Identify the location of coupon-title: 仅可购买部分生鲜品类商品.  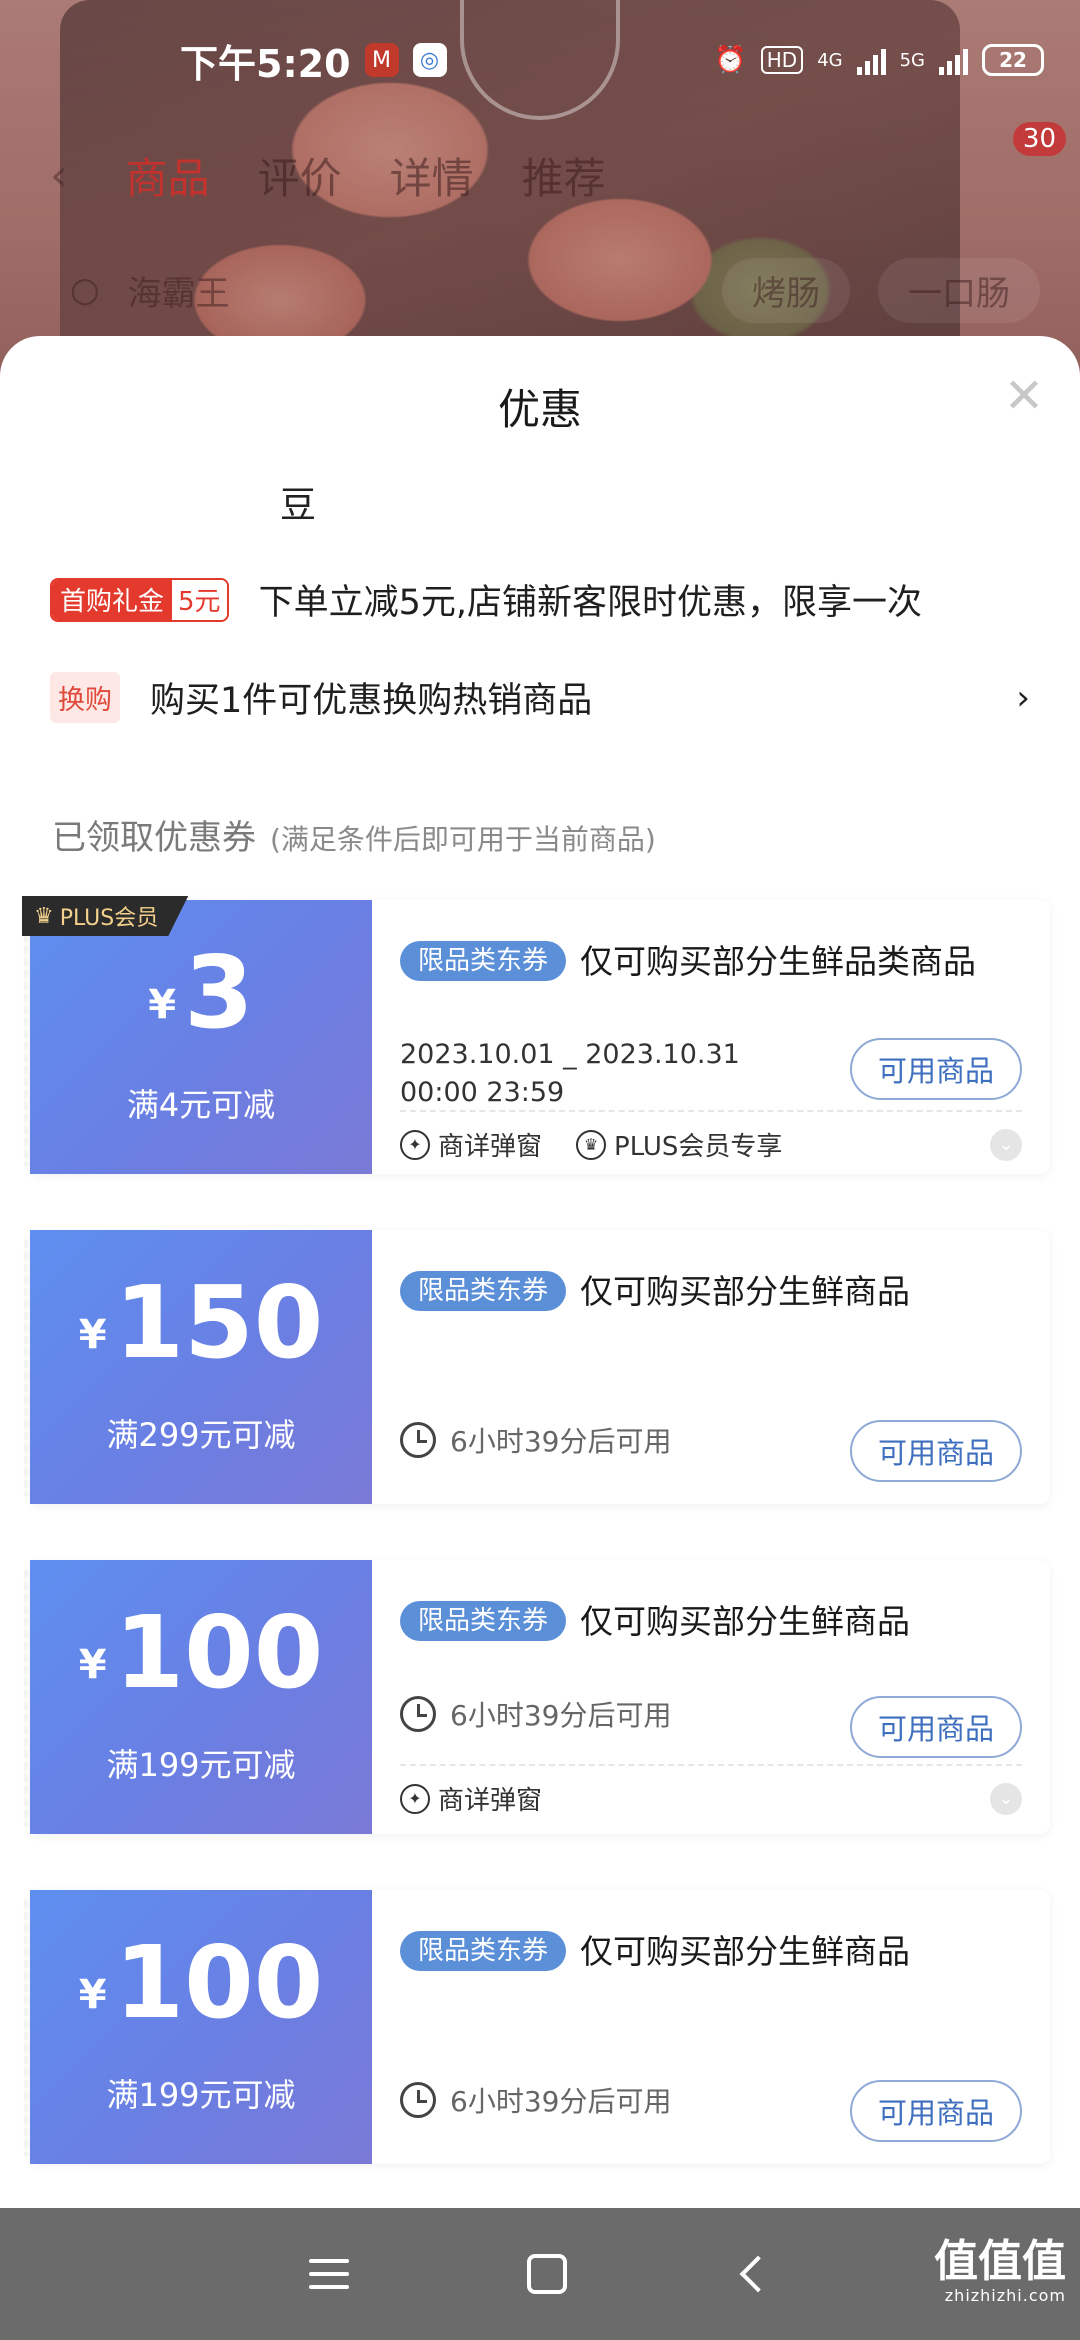
(778, 961).